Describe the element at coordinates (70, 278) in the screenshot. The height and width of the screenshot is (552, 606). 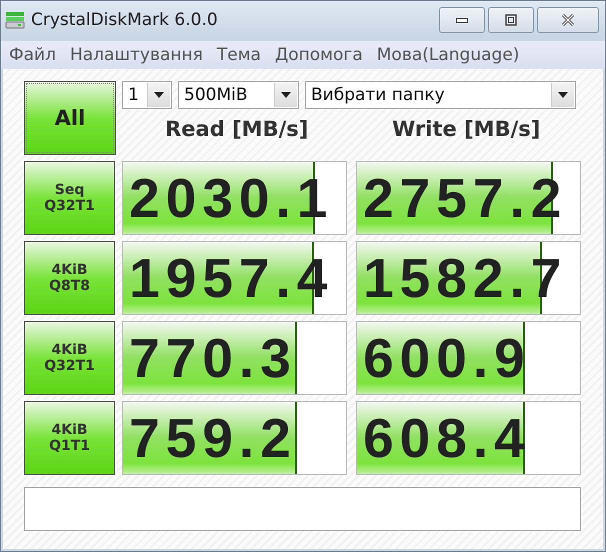
I see `test-button: 4KiB Q8T8` at that location.